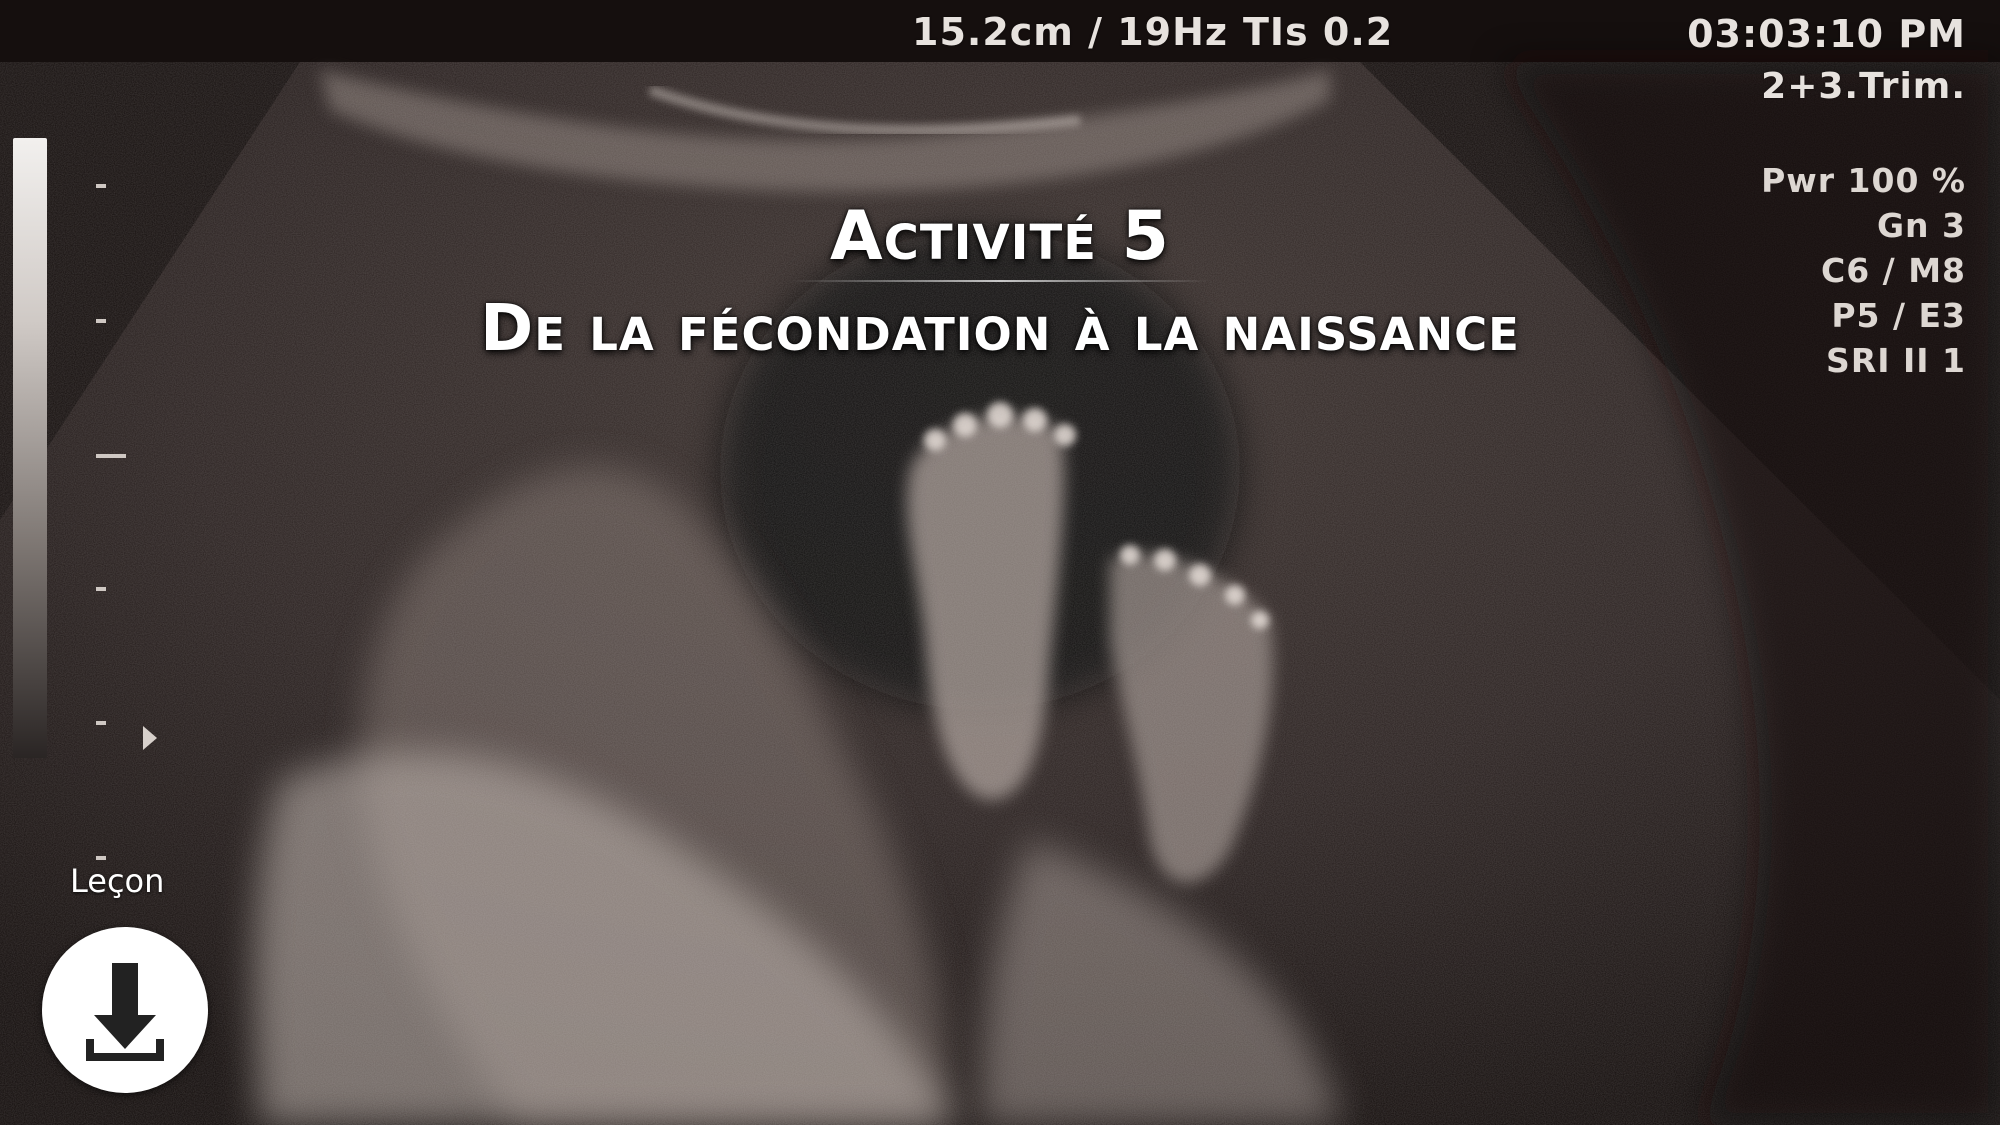 Image resolution: width=2000 pixels, height=1125 pixels. I want to click on download-icon, so click(125, 1012).